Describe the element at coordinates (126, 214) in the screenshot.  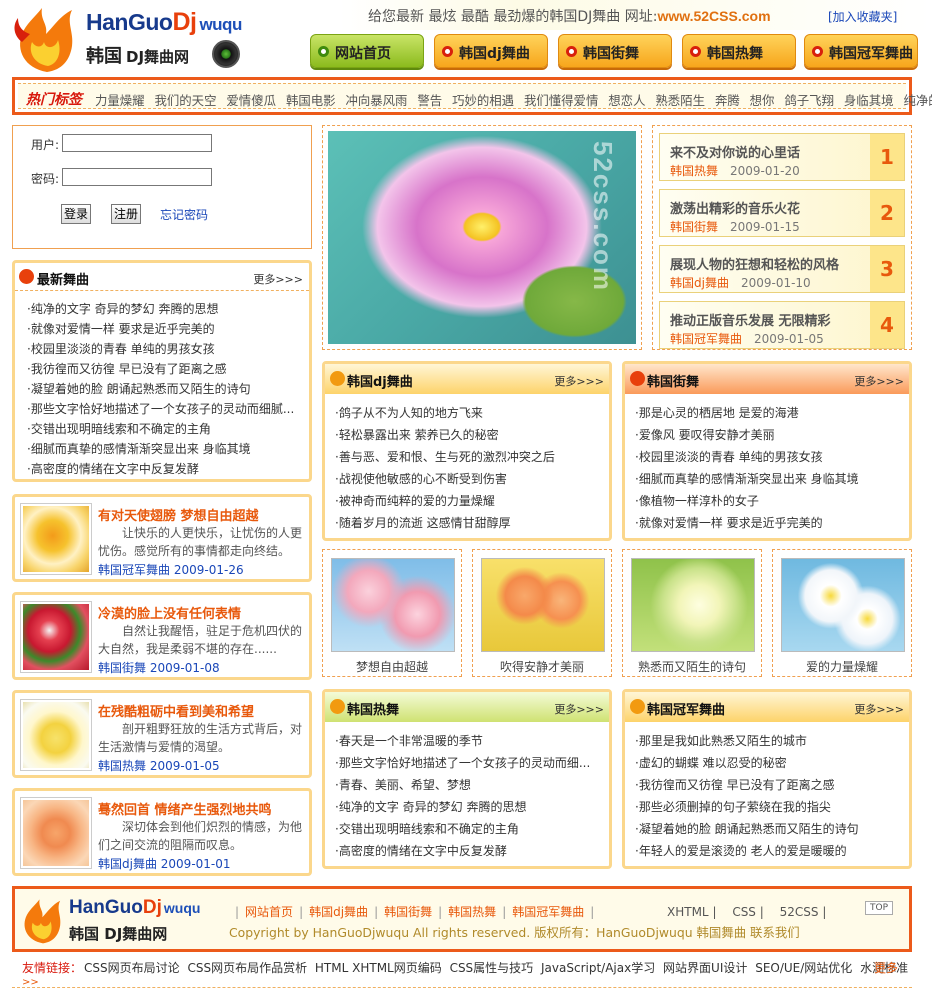
I see `register-button: 注册` at that location.